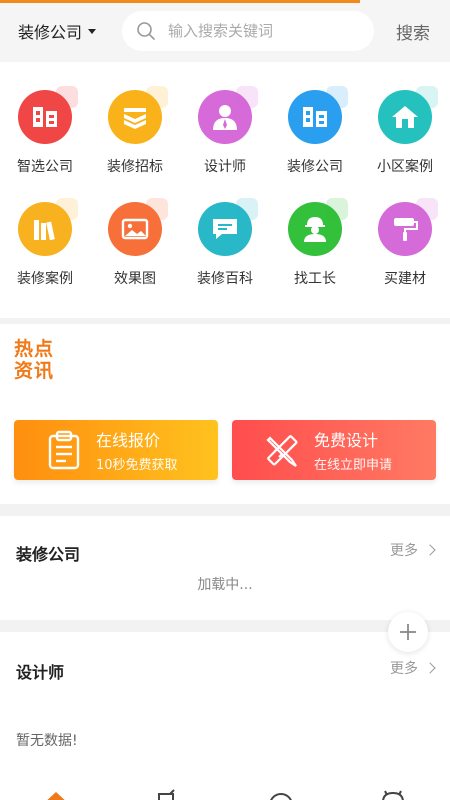 The height and width of the screenshot is (800, 450). I want to click on add-button, so click(408, 632).